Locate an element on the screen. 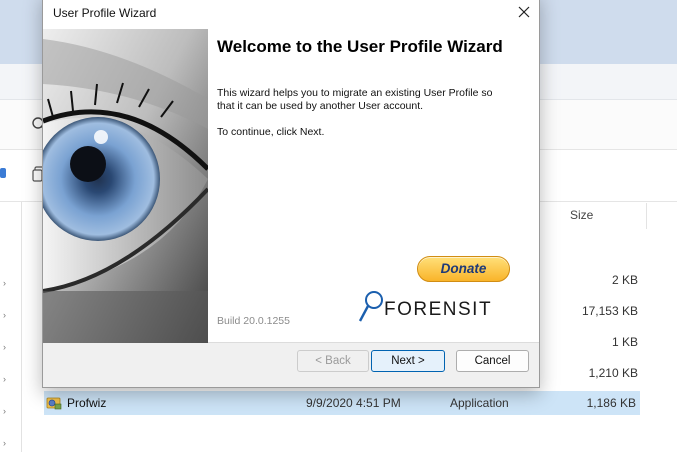  donate-label: Donate is located at coordinates (463, 268).